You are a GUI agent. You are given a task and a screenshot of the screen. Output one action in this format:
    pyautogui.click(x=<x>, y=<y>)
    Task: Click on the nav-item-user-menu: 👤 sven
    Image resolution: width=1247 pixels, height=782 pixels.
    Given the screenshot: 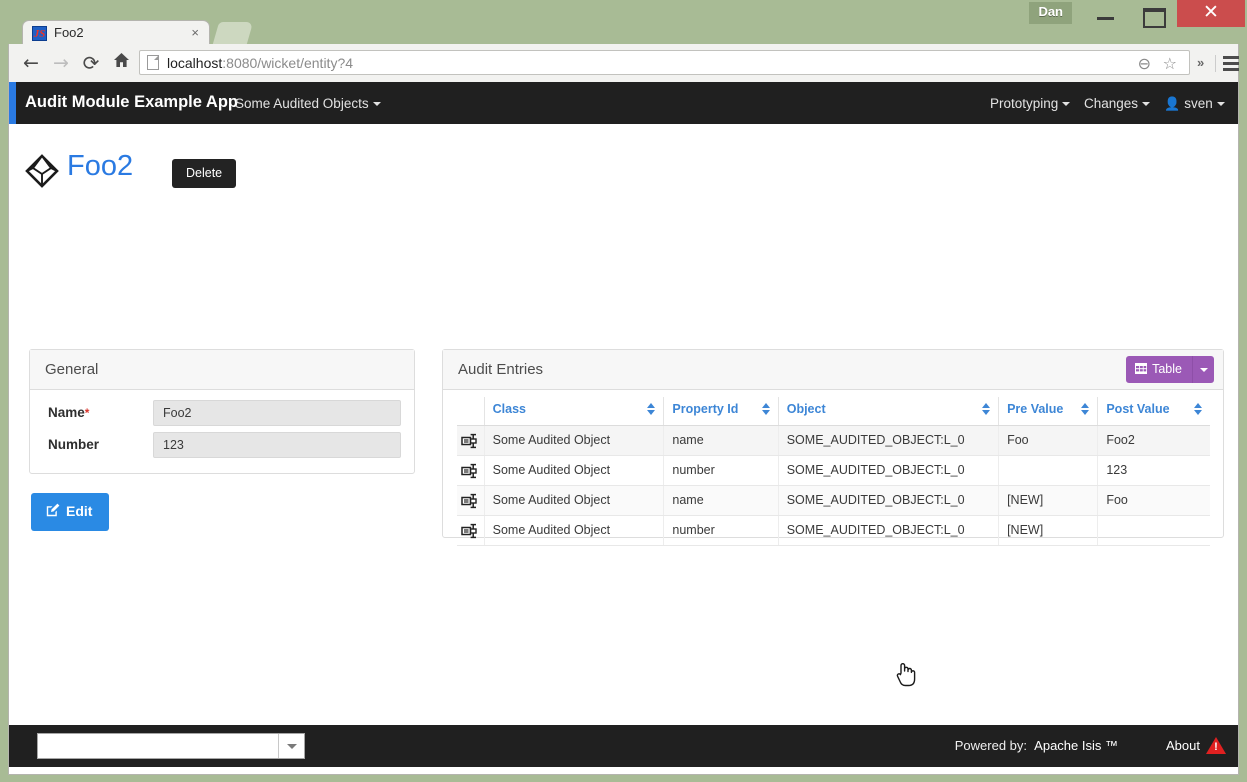 What is the action you would take?
    pyautogui.click(x=1194, y=104)
    